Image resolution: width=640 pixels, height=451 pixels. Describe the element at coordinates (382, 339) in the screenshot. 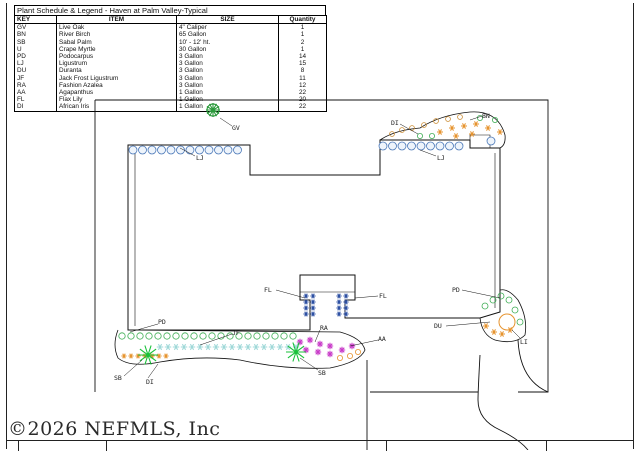

I see `label-aa: AA` at that location.